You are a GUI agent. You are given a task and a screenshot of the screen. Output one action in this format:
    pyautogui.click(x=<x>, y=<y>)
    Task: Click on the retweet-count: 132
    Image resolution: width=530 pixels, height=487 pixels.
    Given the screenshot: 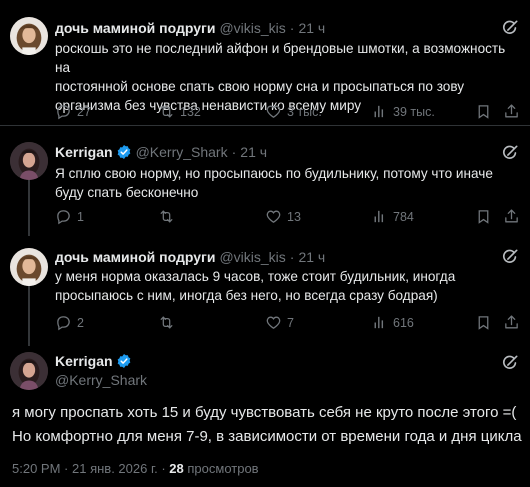 What is the action you would take?
    pyautogui.click(x=190, y=111)
    